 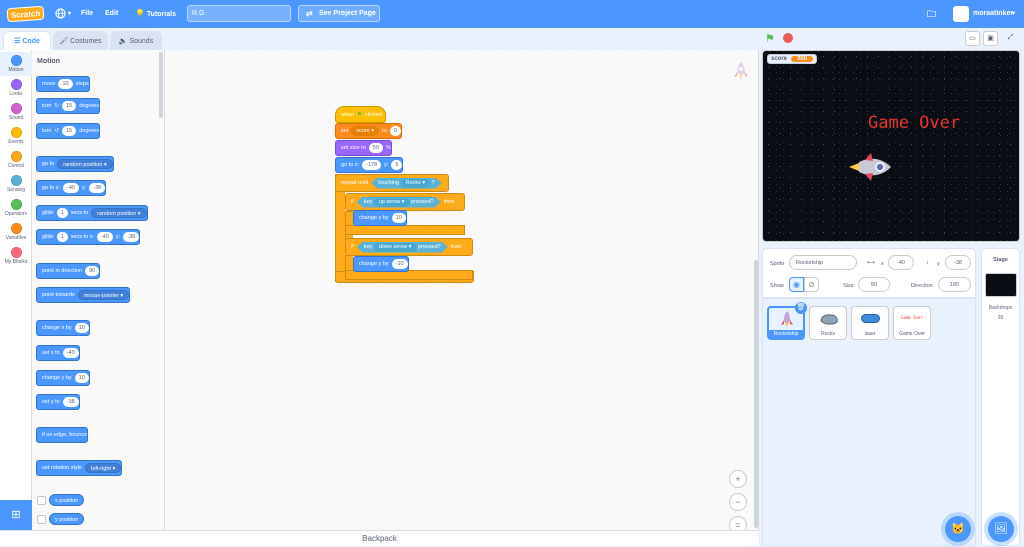 What do you see at coordinates (16, 232) in the screenshot?
I see `category-variables: Variables` at bounding box center [16, 232].